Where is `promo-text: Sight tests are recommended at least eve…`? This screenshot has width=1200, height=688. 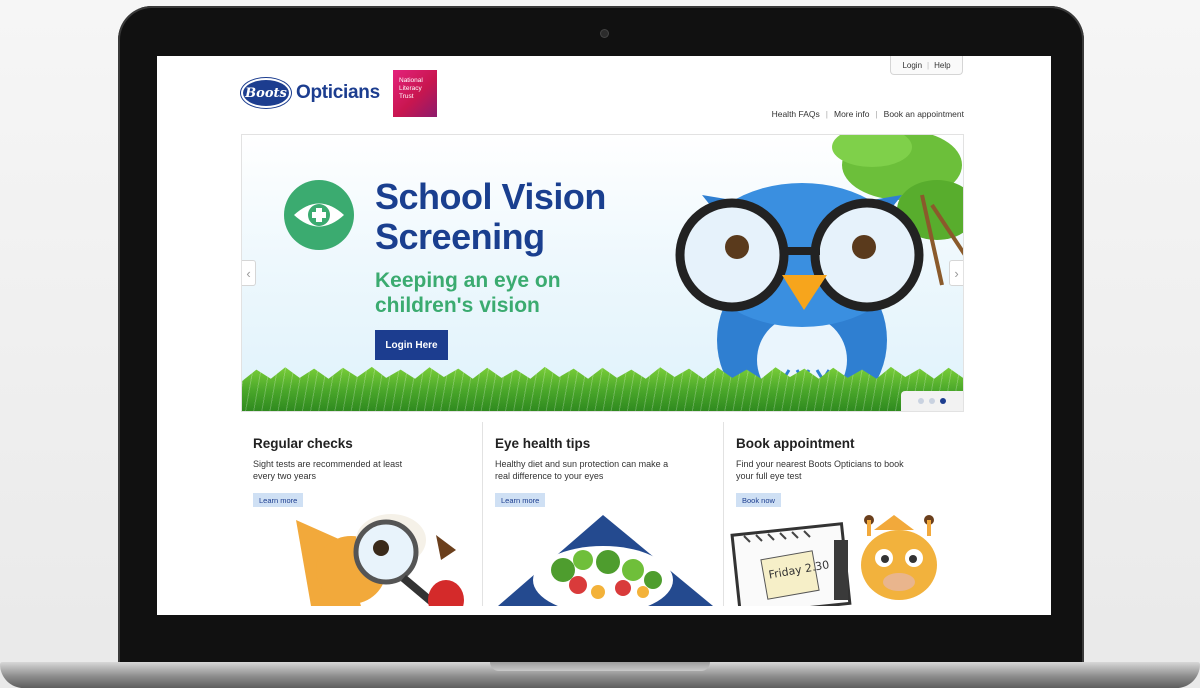
promo-text: Sight tests are recommended at least eve… is located at coordinates (328, 470).